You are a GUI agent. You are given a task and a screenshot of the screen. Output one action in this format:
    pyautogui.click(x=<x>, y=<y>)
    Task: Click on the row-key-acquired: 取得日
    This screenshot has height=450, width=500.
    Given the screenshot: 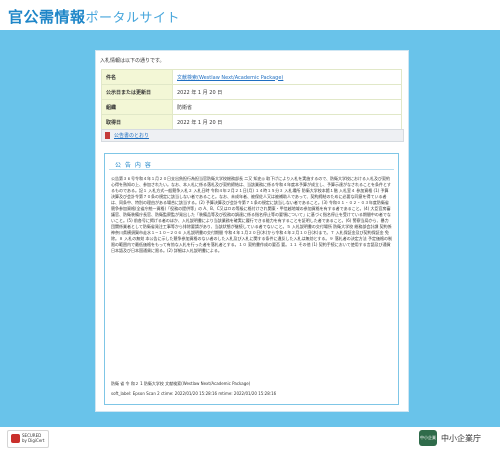 What is the action you would take?
    pyautogui.click(x=137, y=122)
    